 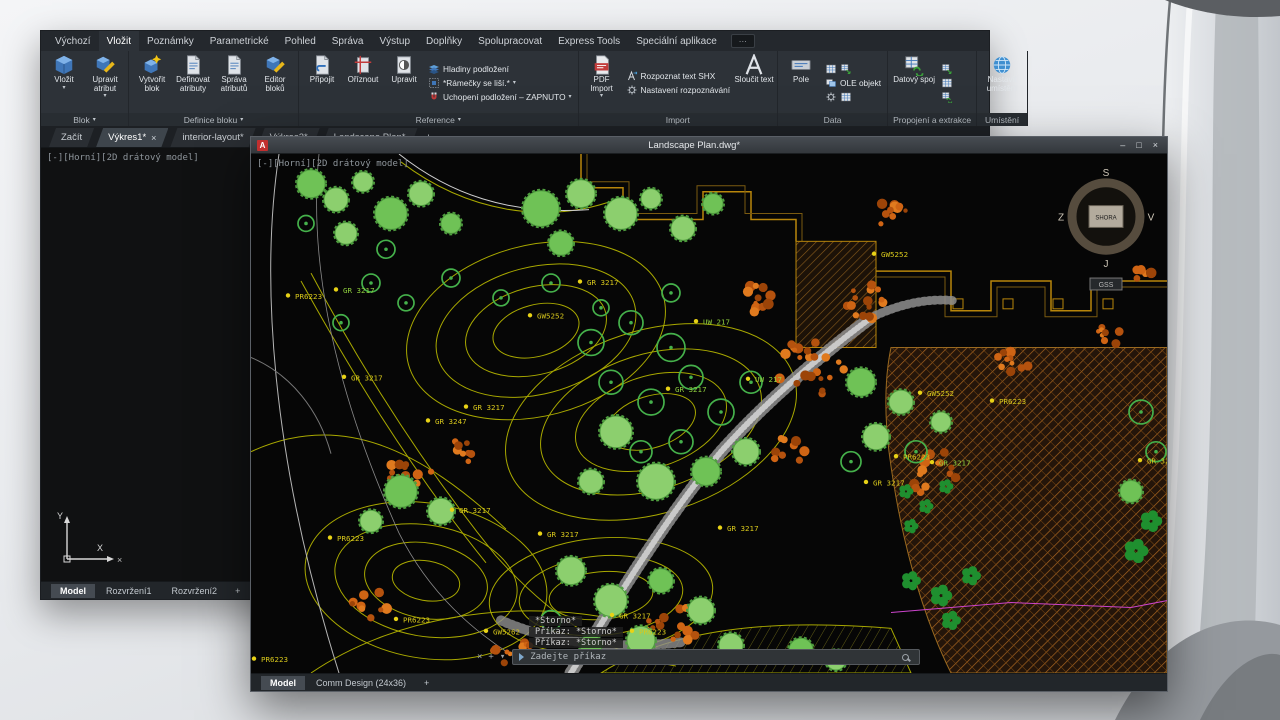 What do you see at coordinates (476, 69) in the screenshot?
I see `row-label: Hladiny podložení` at bounding box center [476, 69].